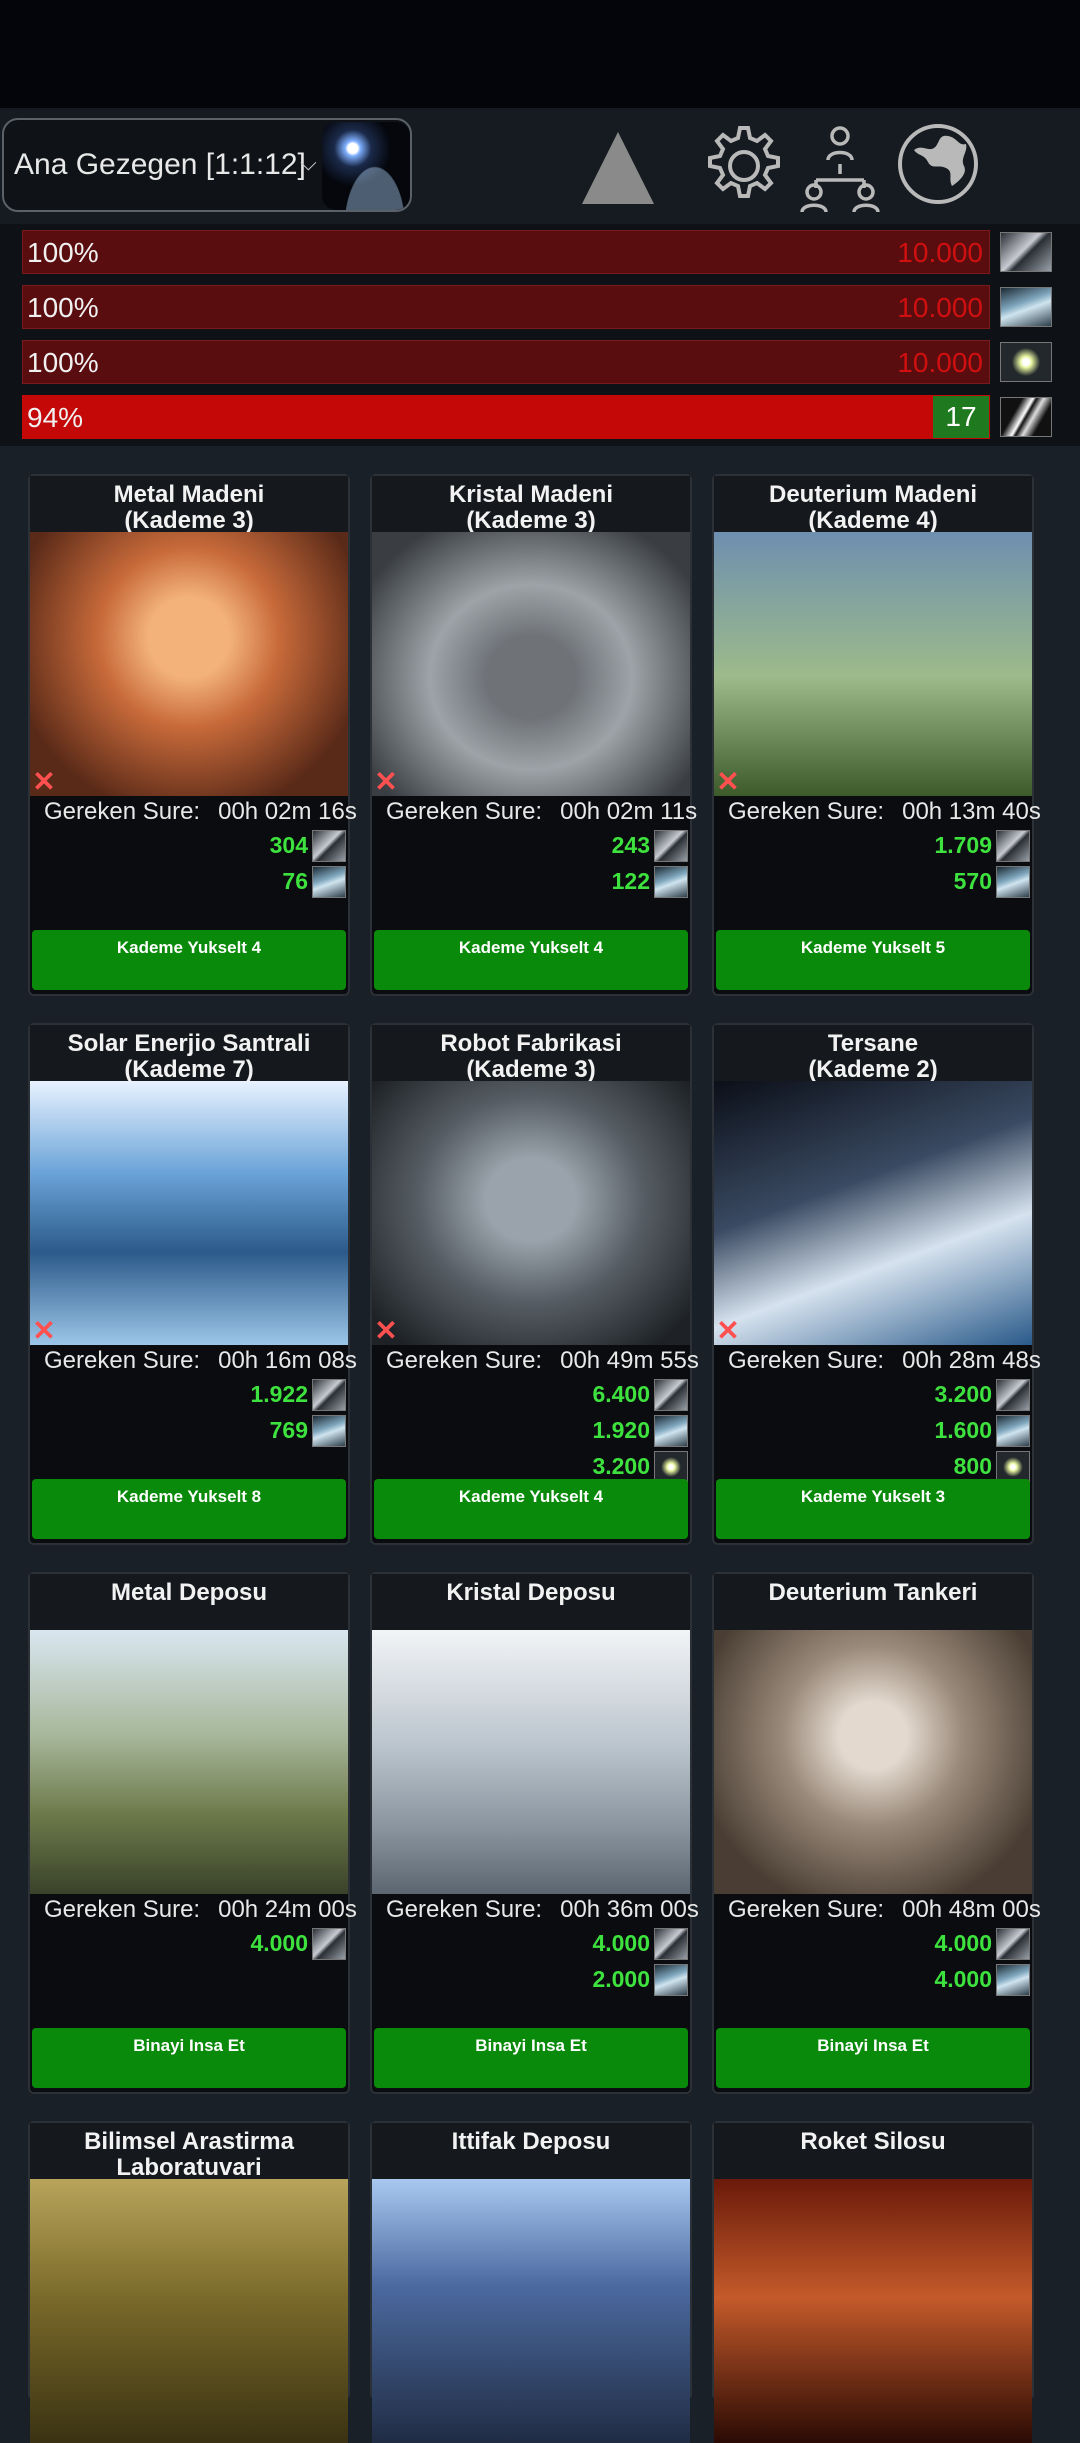  I want to click on build-time: Gereken Sure: 00h 49m 55s, so click(535, 1361).